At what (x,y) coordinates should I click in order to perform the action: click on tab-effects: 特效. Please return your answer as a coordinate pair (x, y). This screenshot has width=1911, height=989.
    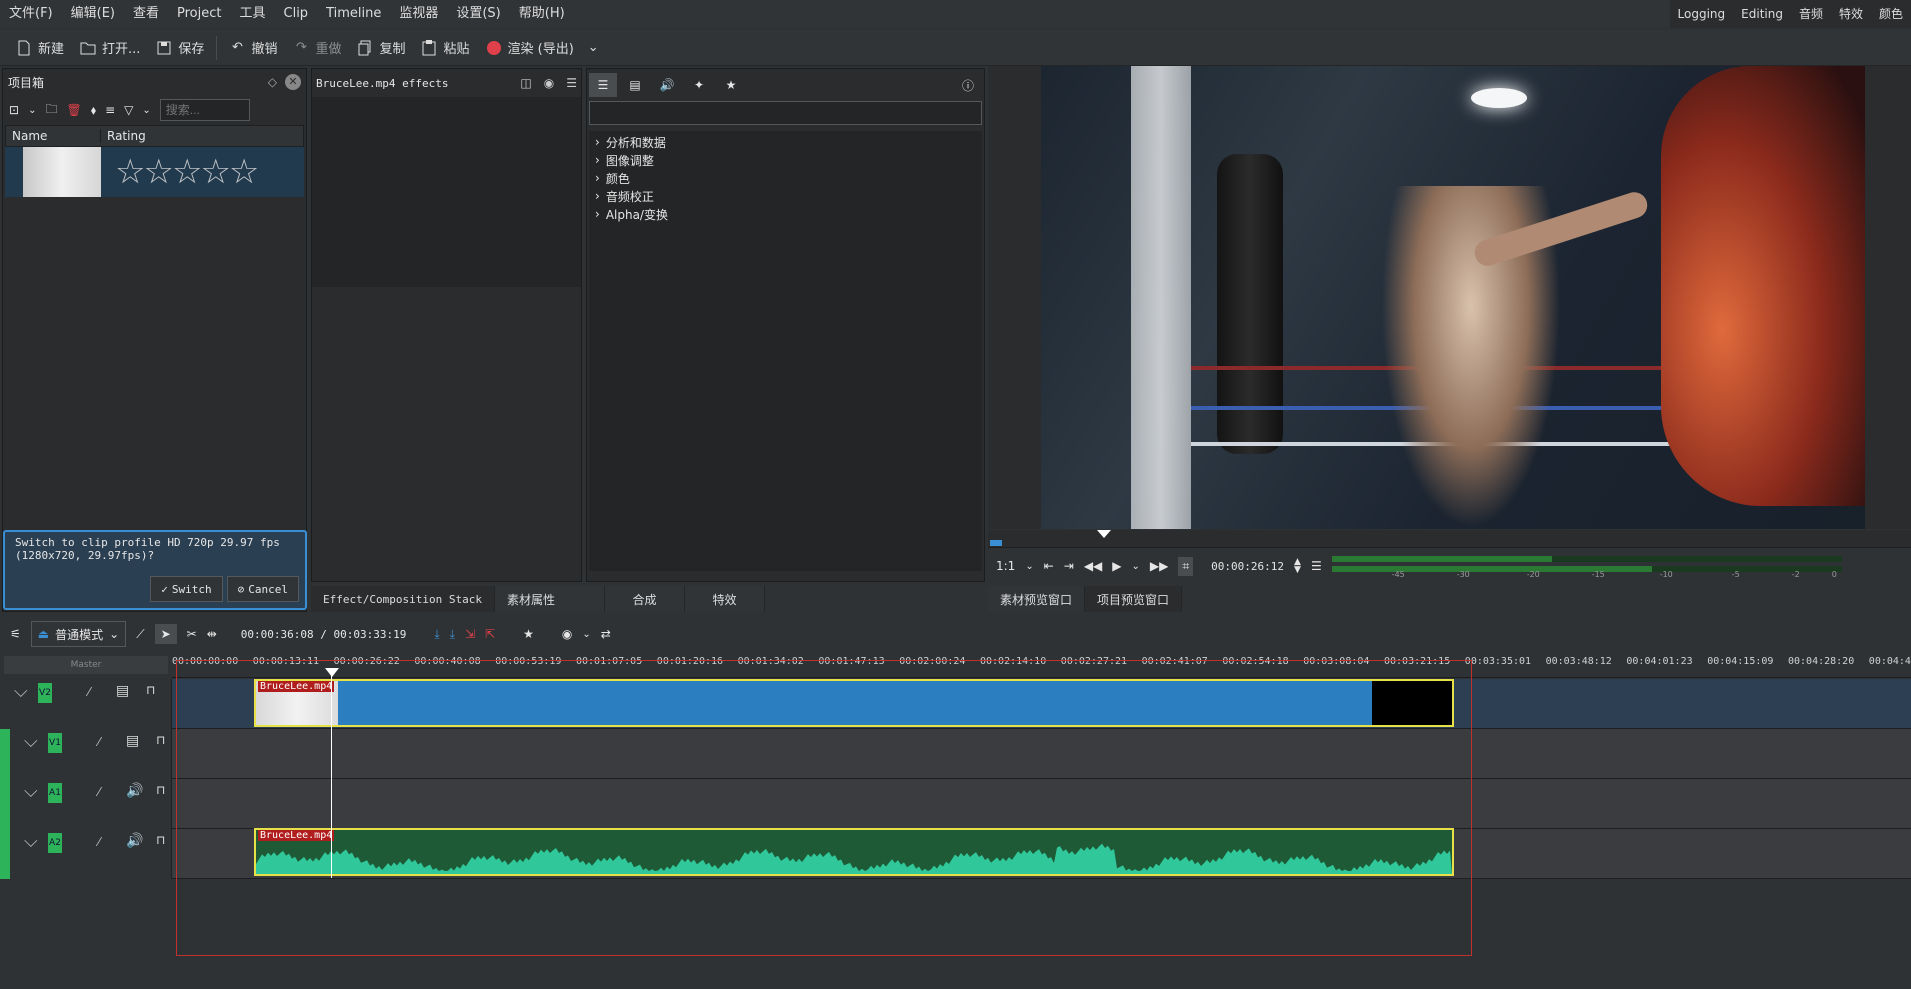
    Looking at the image, I should click on (724, 599).